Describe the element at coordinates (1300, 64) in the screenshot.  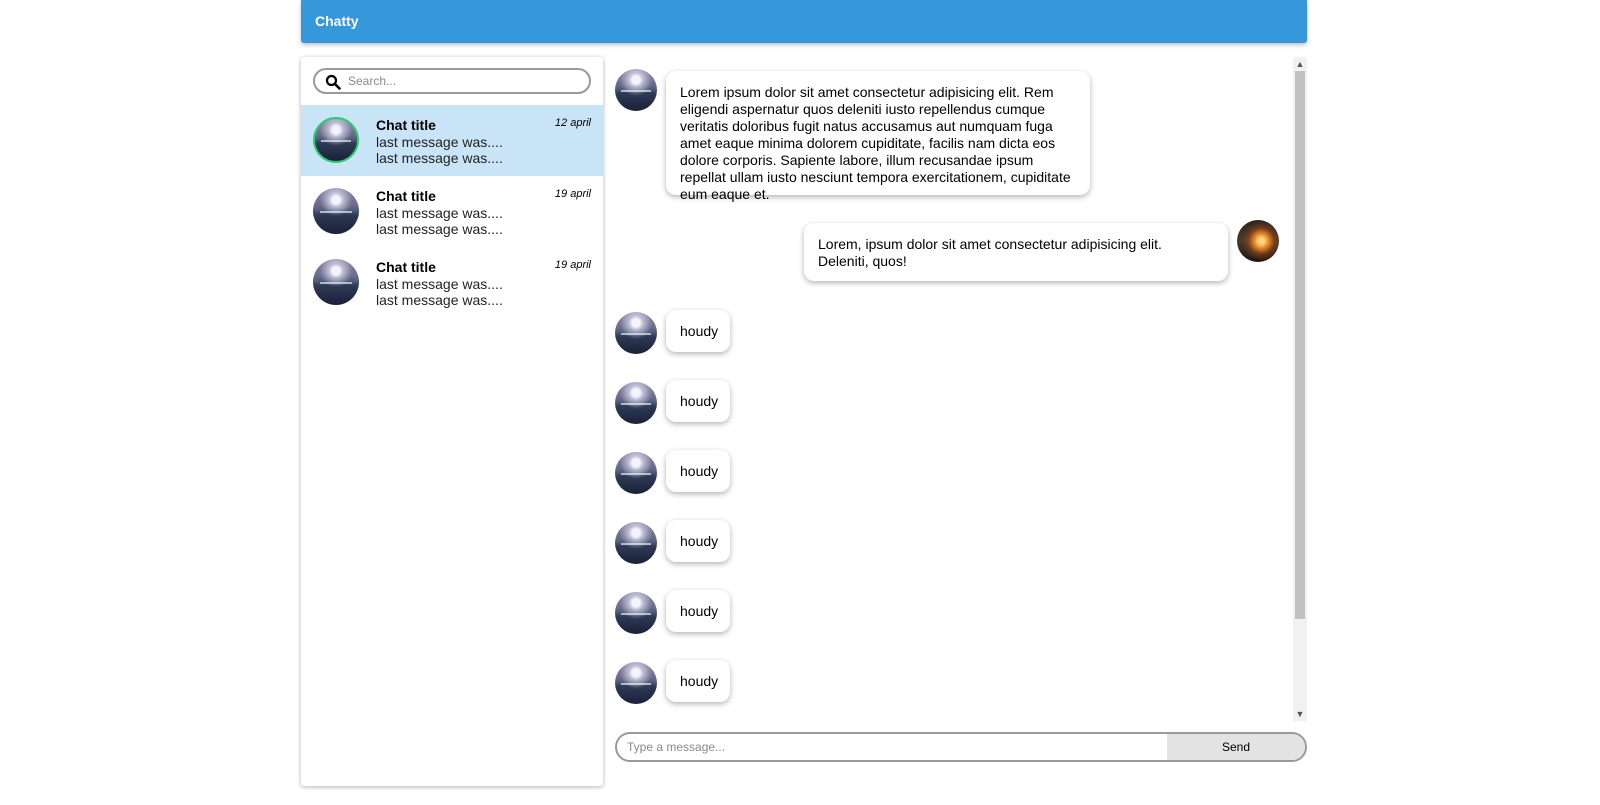
I see `scroll-up-icon: ▲` at that location.